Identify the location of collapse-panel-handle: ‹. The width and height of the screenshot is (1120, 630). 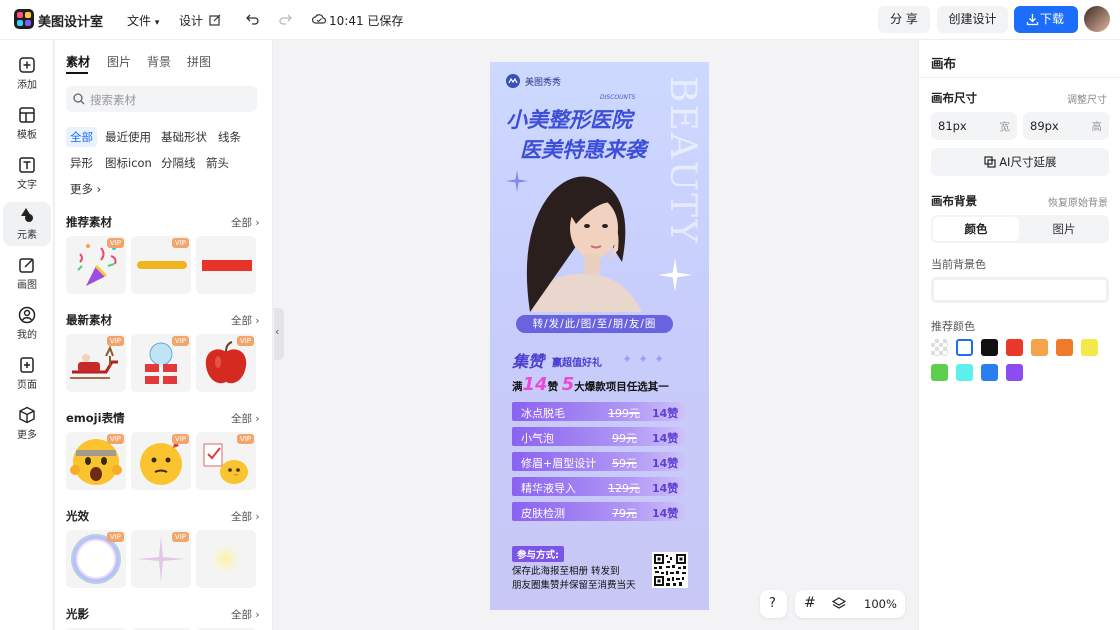
(279, 334).